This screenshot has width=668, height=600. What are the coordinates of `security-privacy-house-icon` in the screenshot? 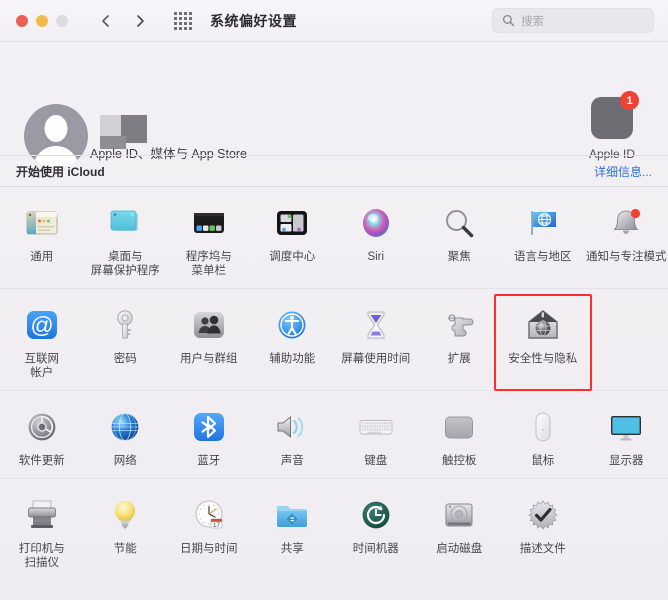 It's located at (543, 325).